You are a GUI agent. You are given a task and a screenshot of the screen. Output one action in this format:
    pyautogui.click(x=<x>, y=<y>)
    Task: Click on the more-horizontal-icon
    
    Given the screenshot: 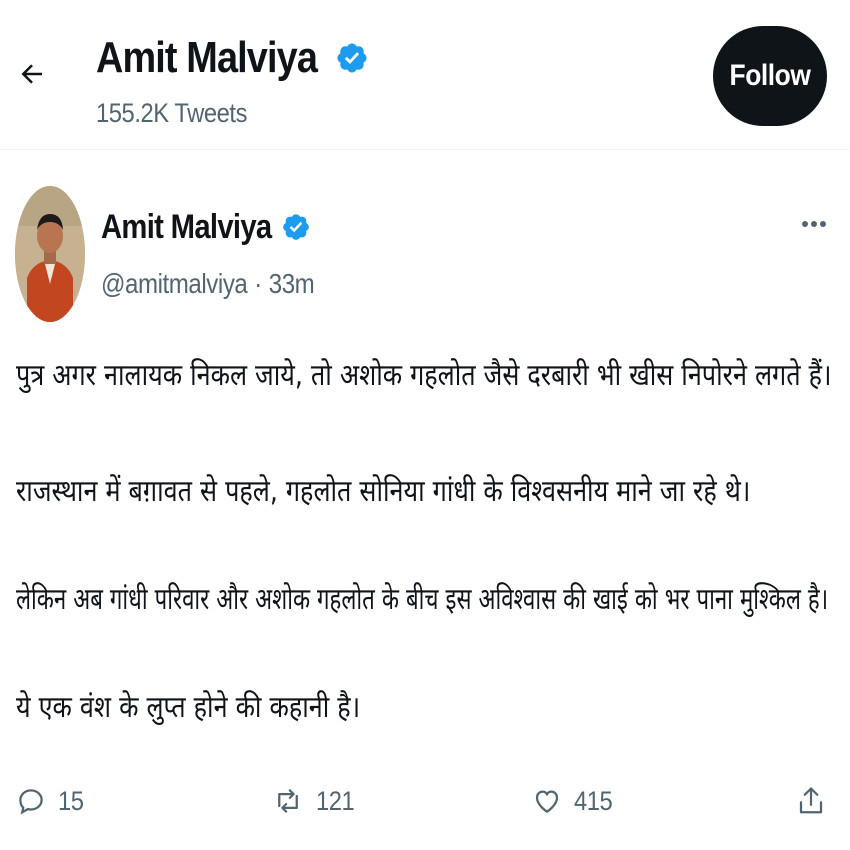 What is the action you would take?
    pyautogui.click(x=814, y=224)
    